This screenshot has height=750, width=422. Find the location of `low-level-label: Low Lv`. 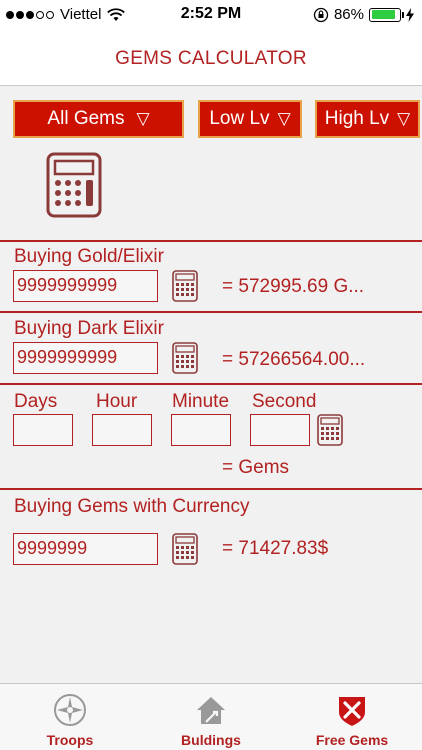

low-level-label: Low Lv is located at coordinates (239, 118).